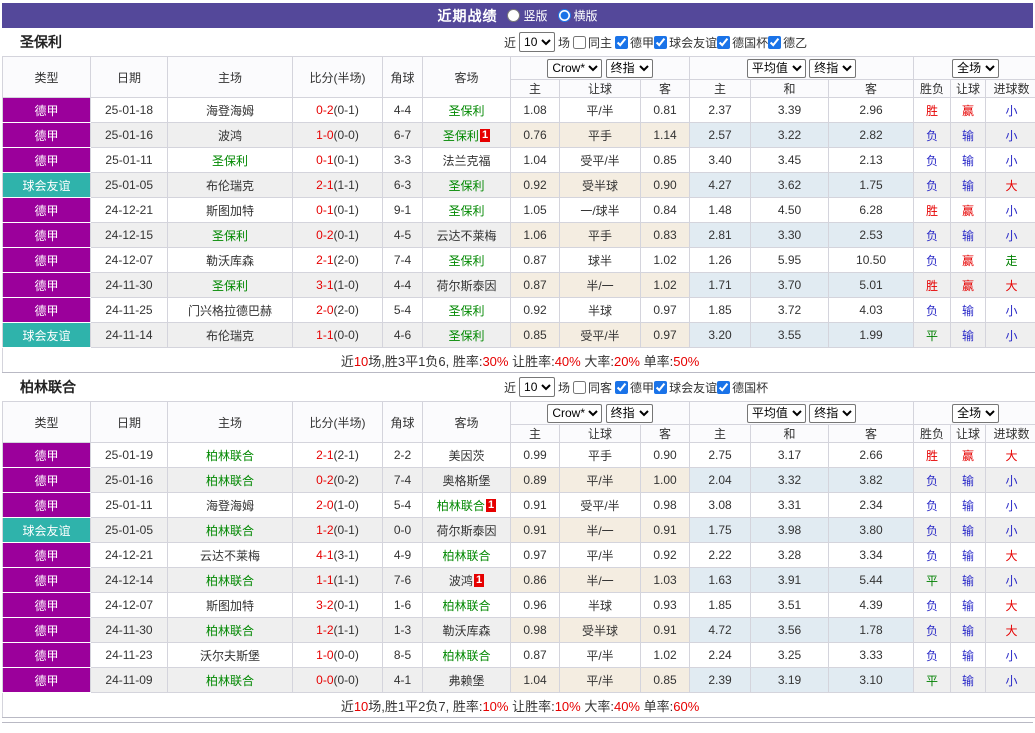 The image size is (1035, 733). I want to click on result-goals: 走, so click(1010, 260).